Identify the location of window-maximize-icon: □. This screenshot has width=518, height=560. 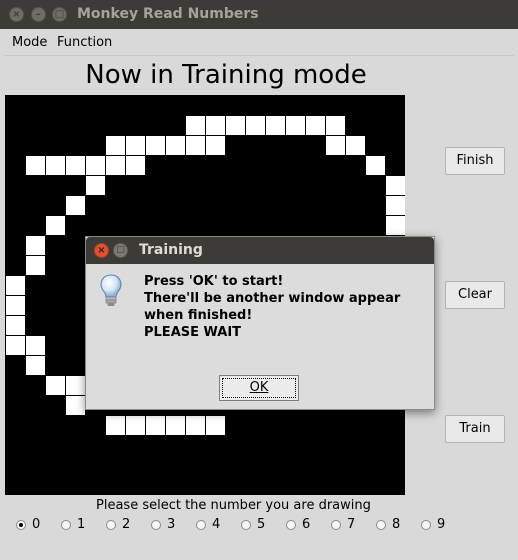
(59, 14).